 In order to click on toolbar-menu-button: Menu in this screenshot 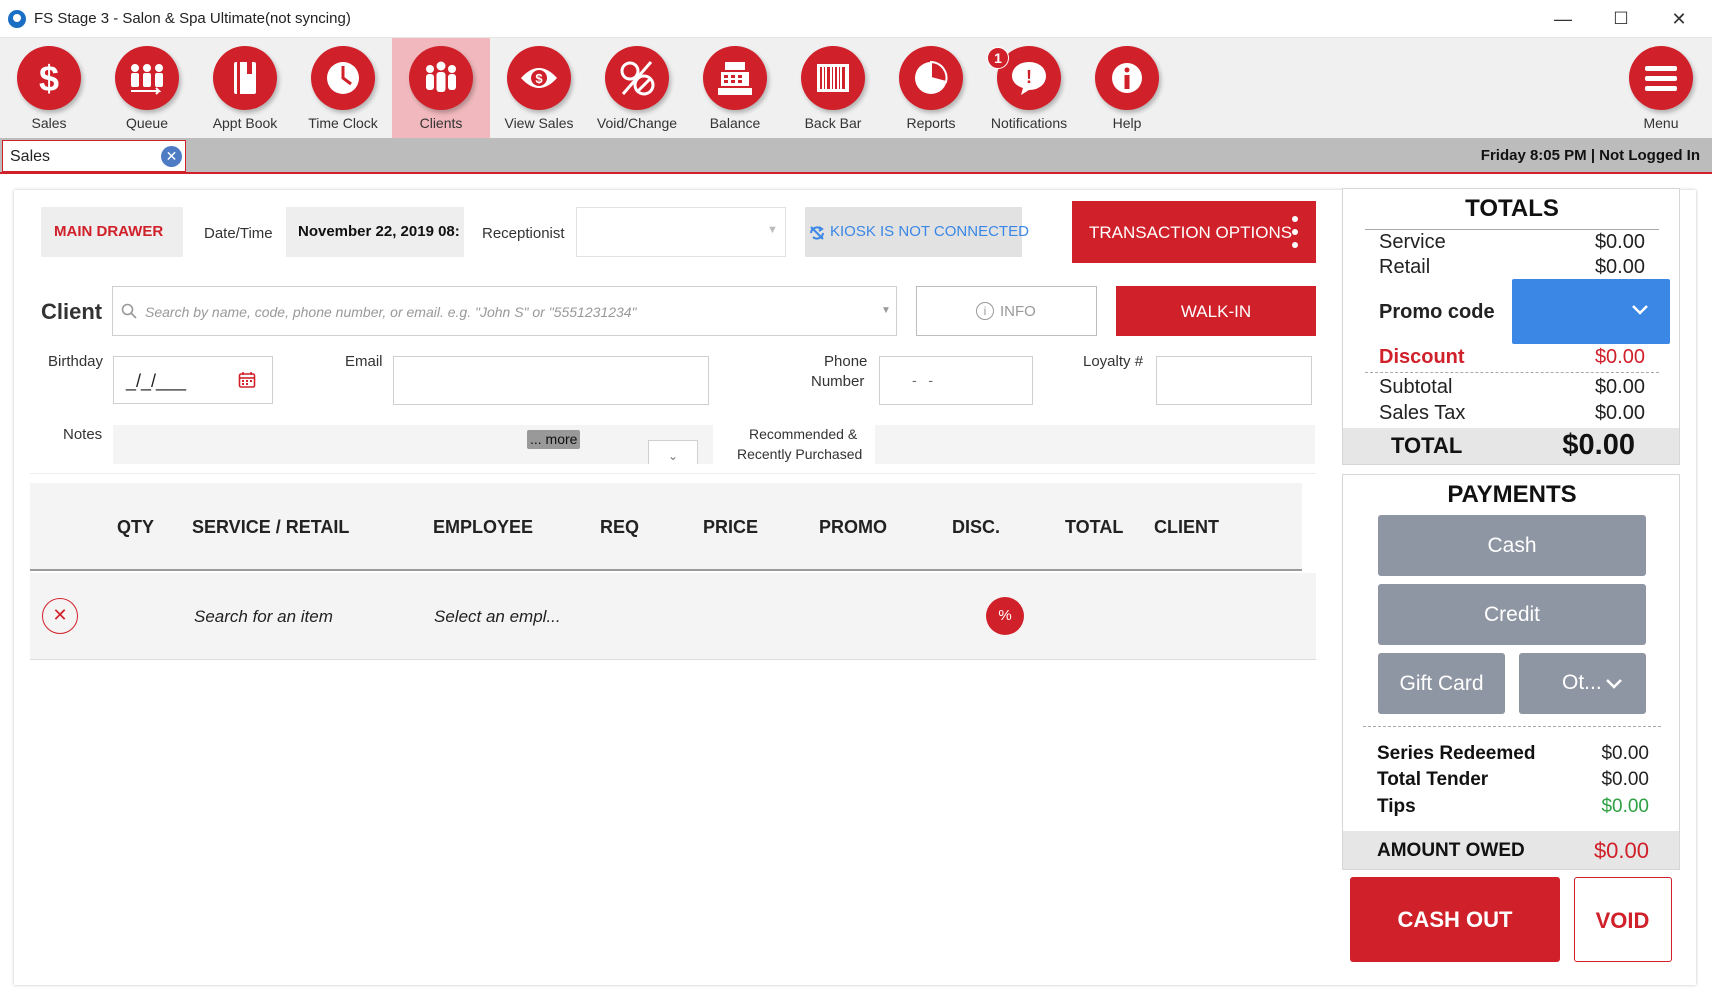, I will do `click(1661, 88)`.